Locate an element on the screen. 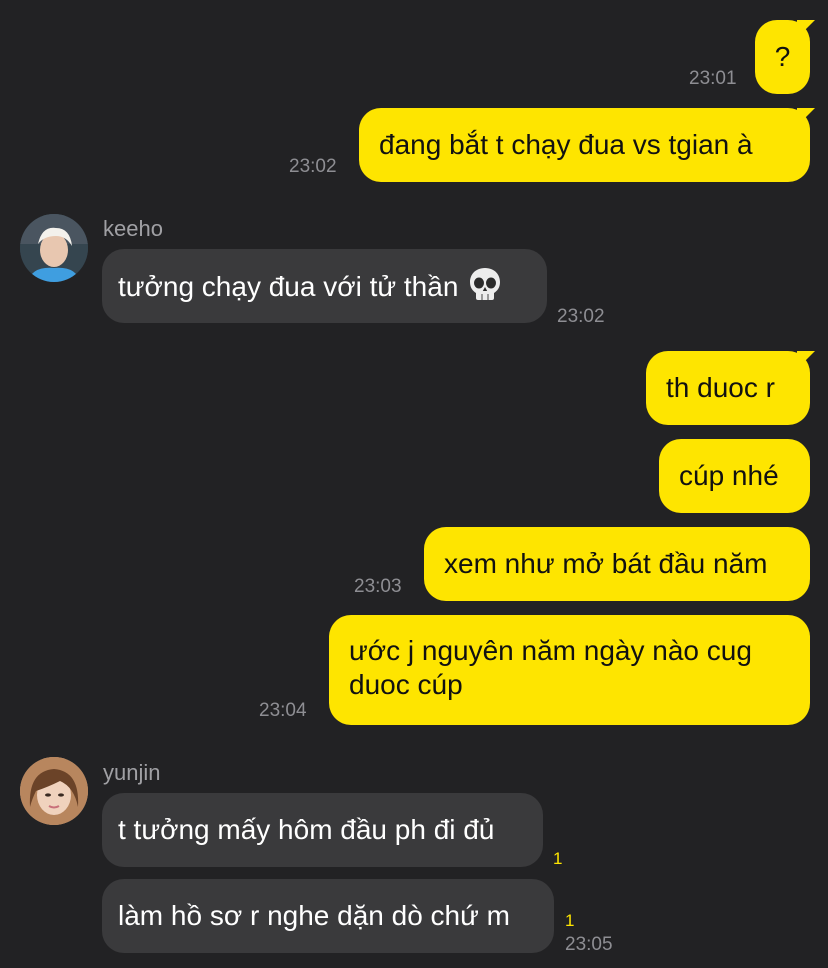 The image size is (828, 968). message-bubble-incoming: tưởng chạy đua với tử thần is located at coordinates (324, 286).